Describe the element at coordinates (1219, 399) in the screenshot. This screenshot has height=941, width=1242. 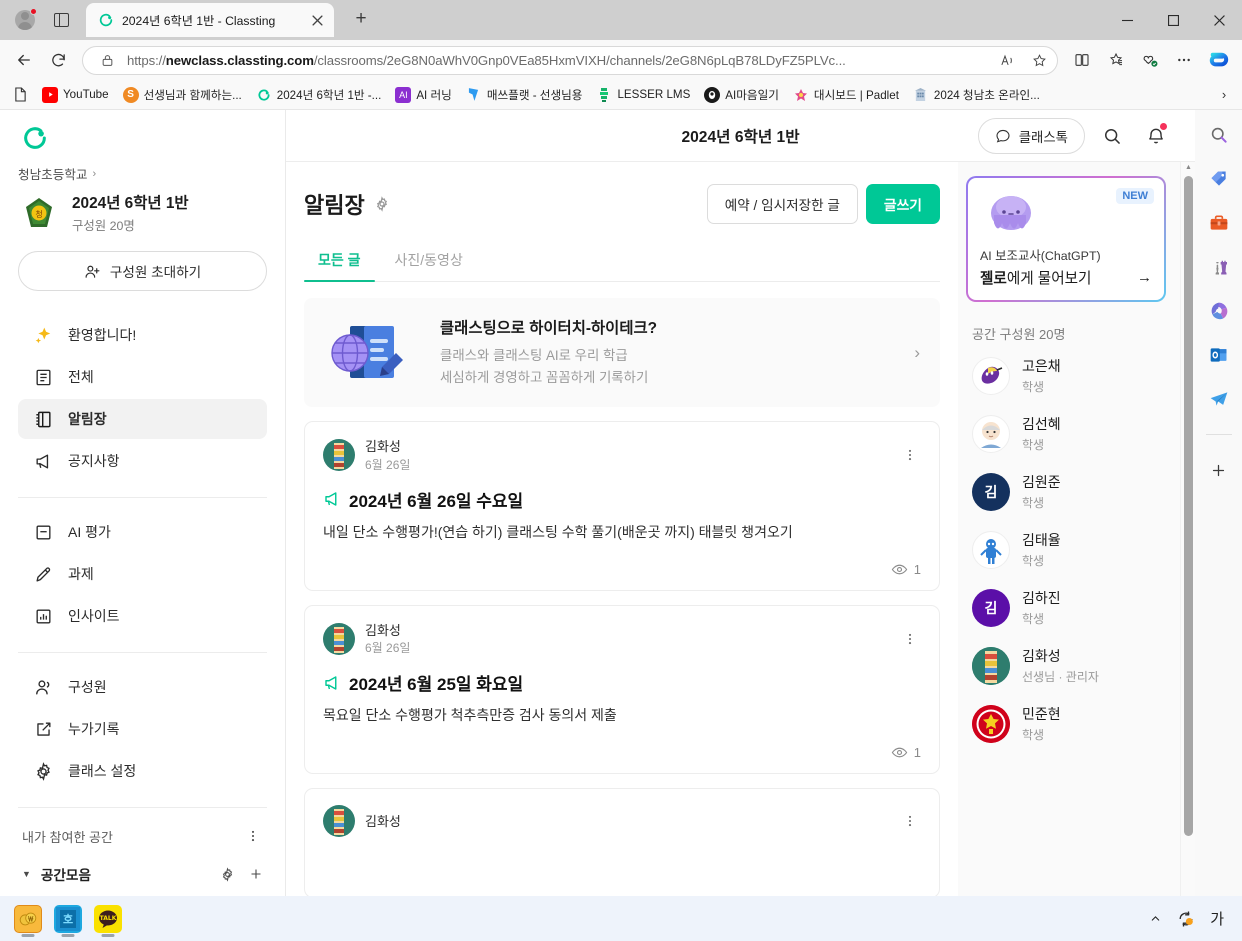
I see `telegram-icon` at that location.